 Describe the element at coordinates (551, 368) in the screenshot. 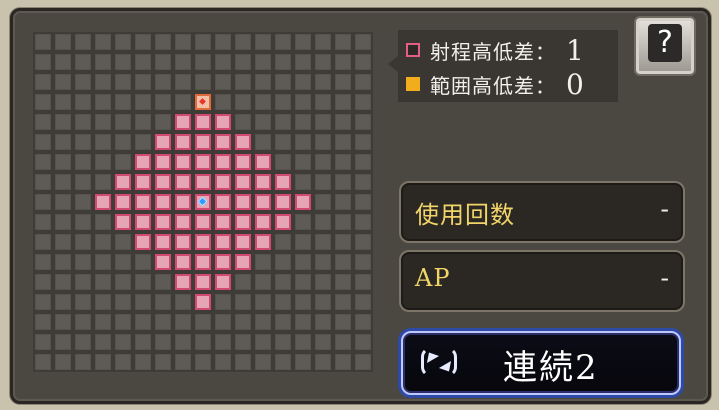

I see `combo-label: 連続2` at that location.